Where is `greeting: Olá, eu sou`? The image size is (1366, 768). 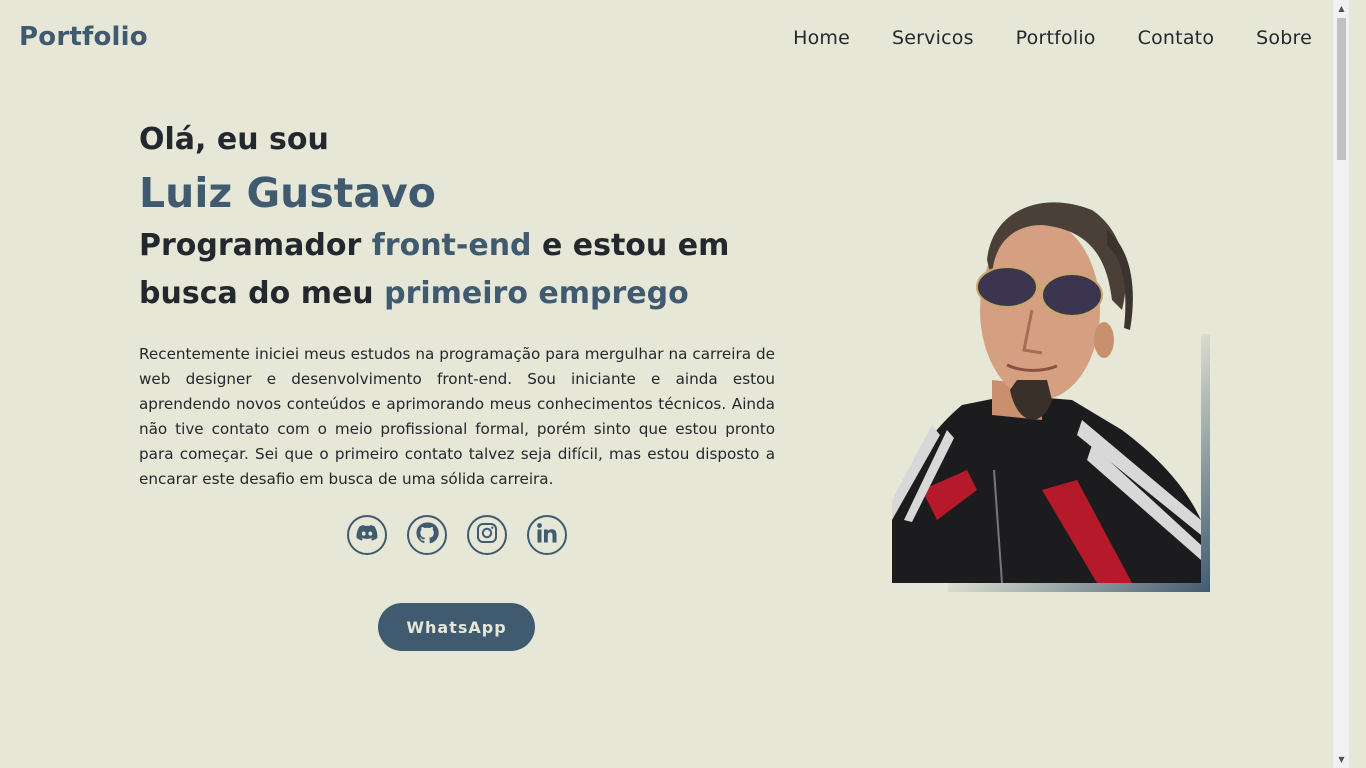
greeting: Olá, eu sou is located at coordinates (234, 139).